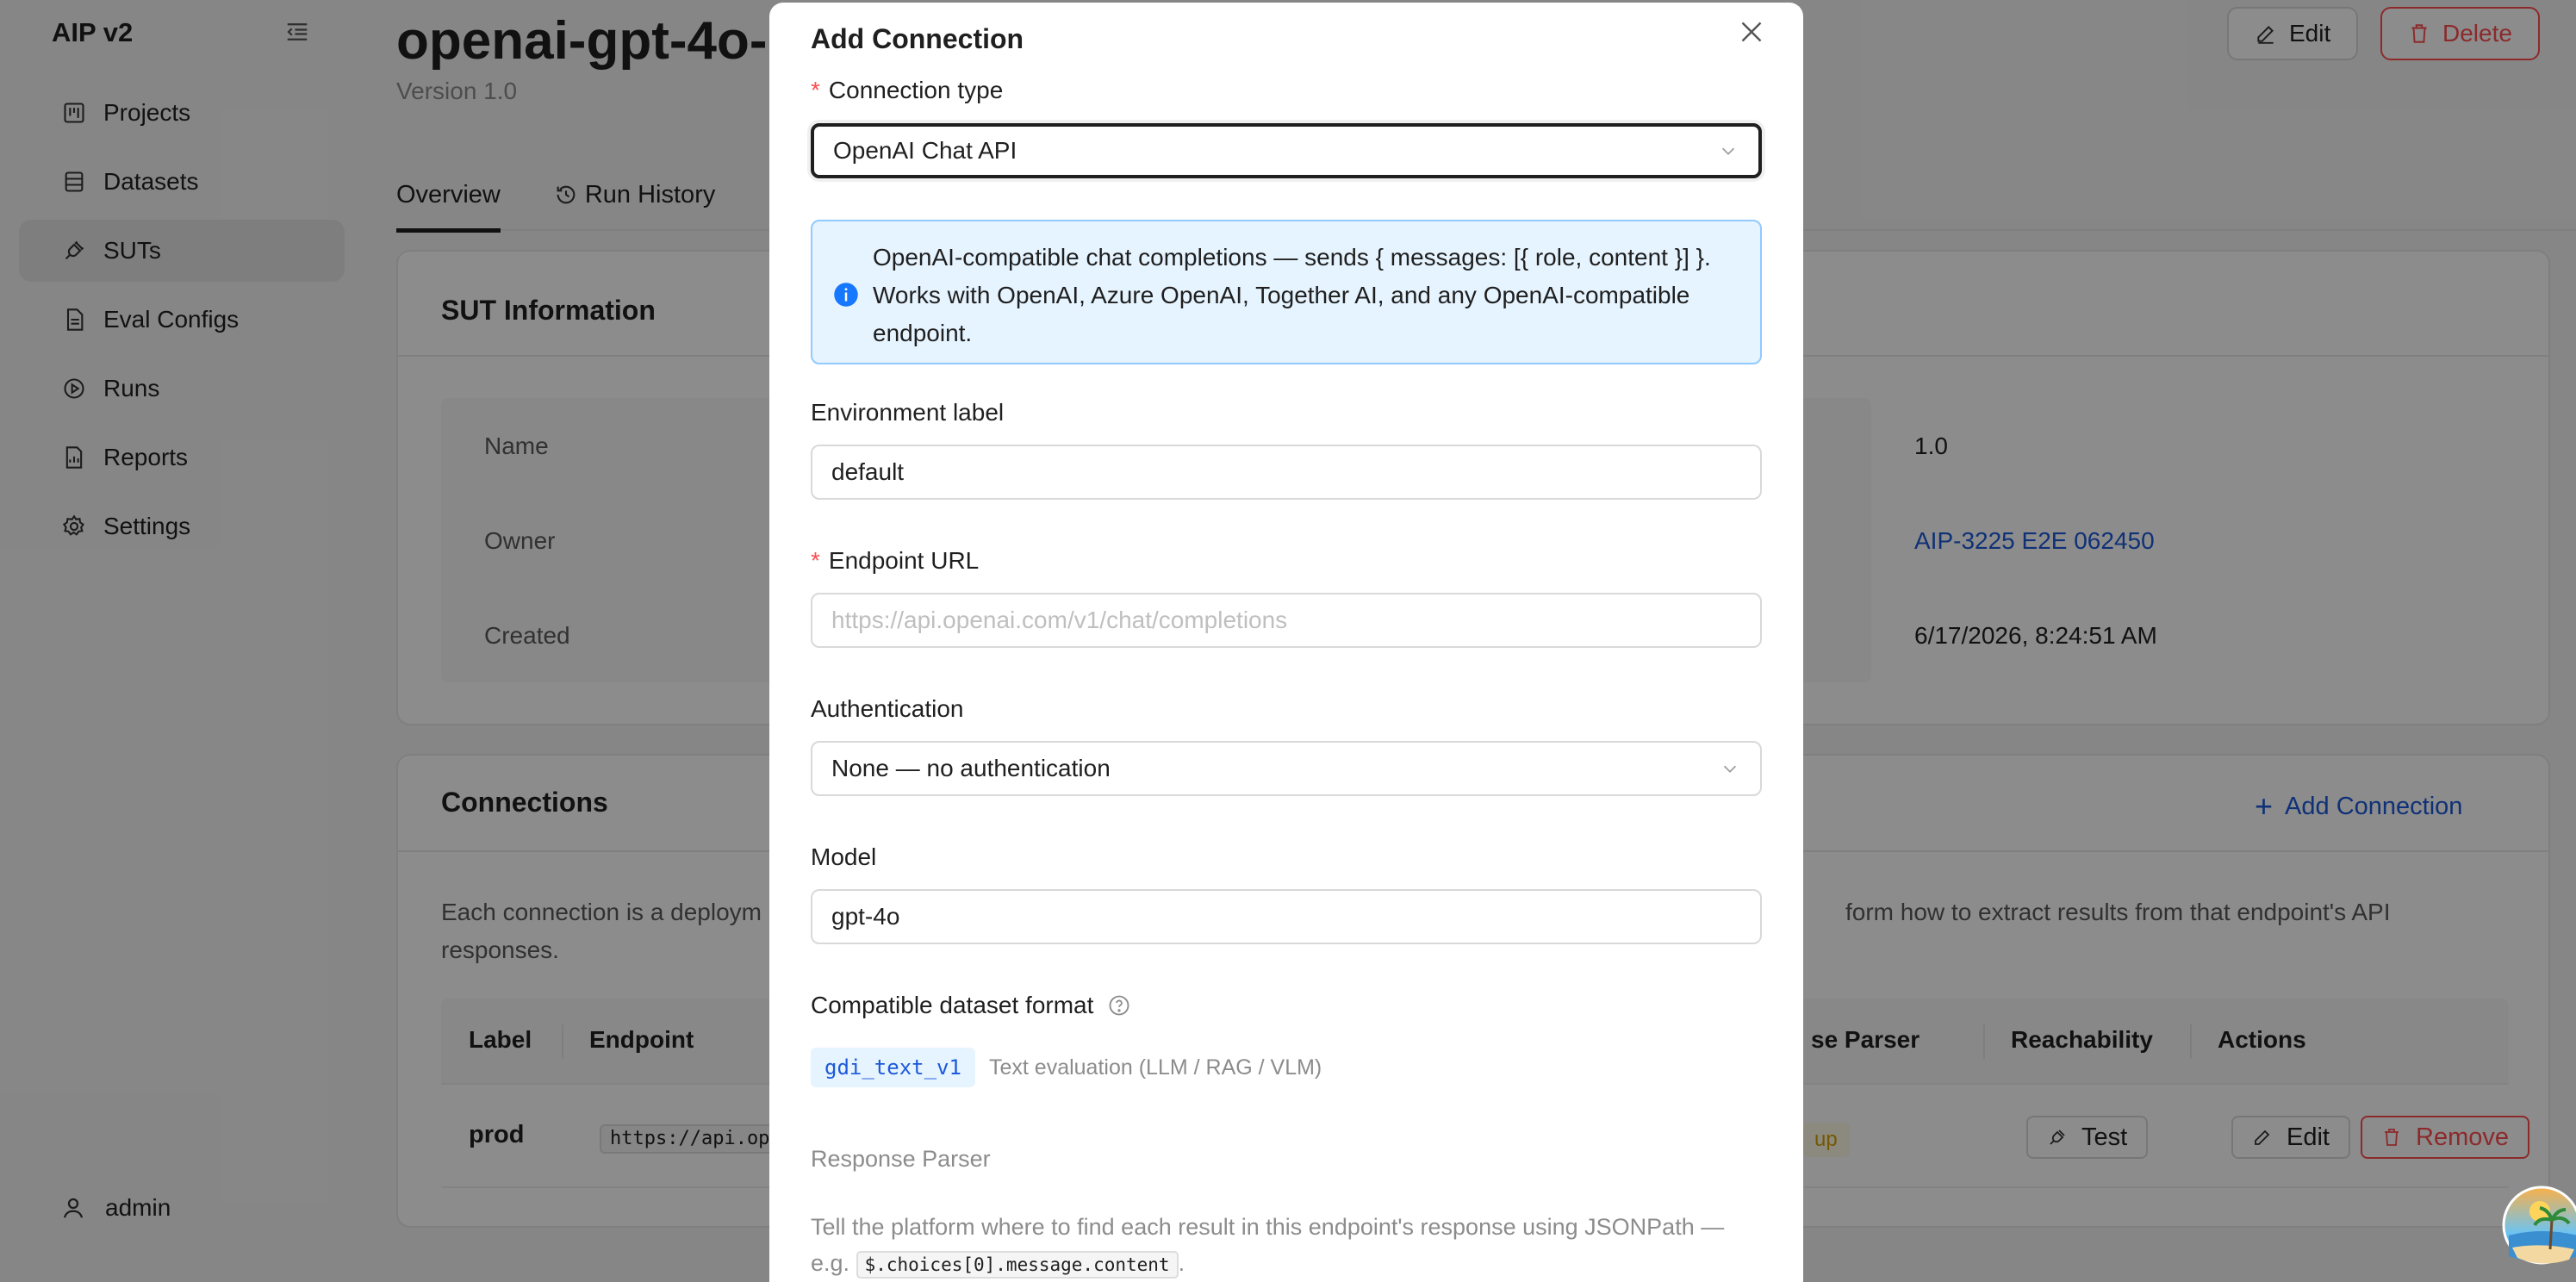 The image size is (2576, 1282). Describe the element at coordinates (831, 1263) in the screenshot. I see `parser-eg: e.g.` at that location.